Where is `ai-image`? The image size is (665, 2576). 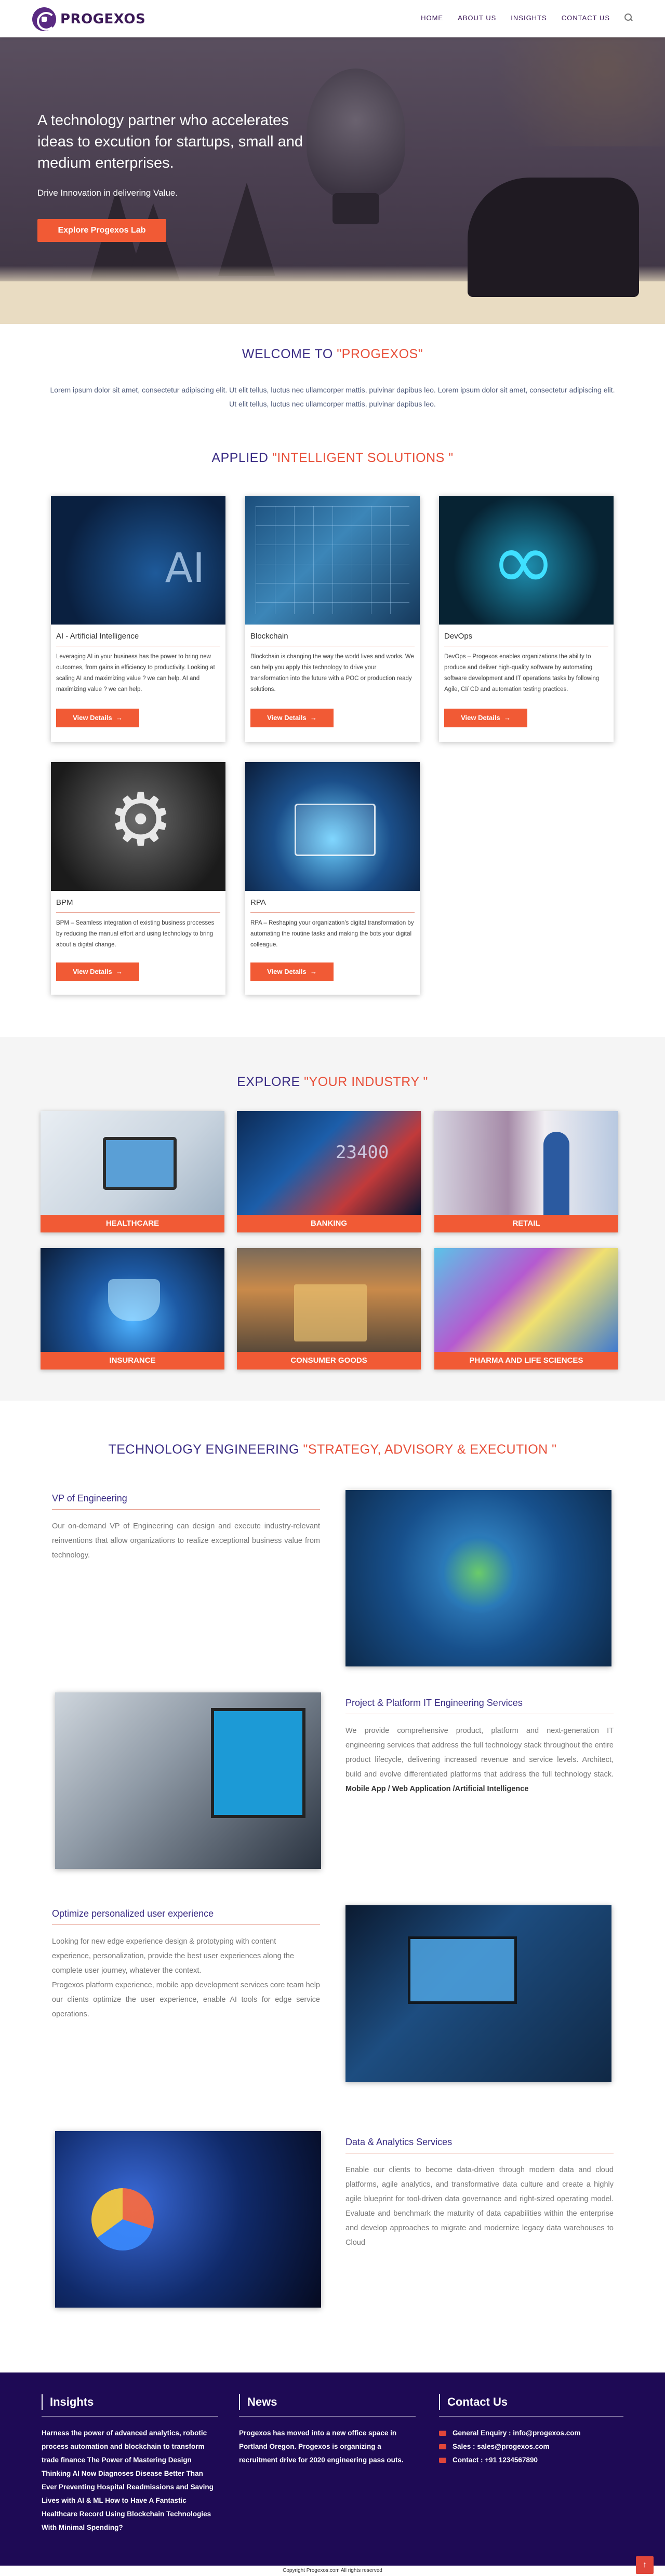
ai-image is located at coordinates (138, 560).